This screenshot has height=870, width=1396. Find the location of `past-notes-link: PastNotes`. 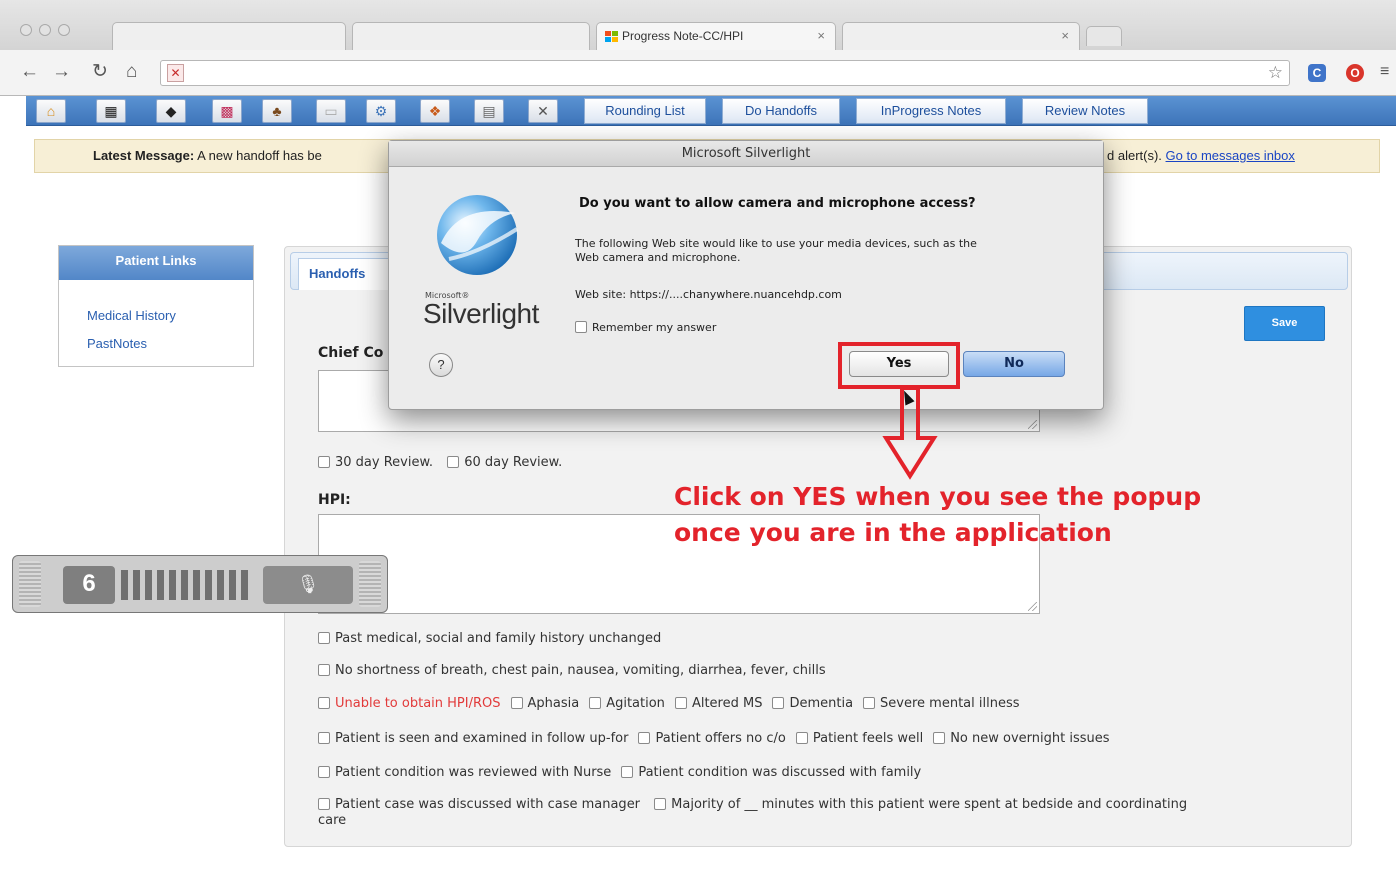

past-notes-link: PastNotes is located at coordinates (117, 343).